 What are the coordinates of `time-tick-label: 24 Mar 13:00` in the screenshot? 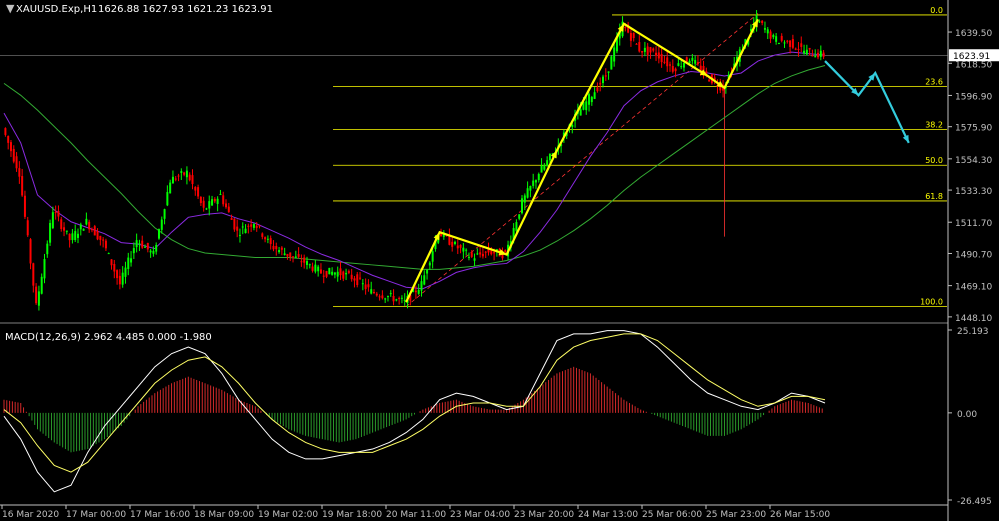 It's located at (608, 515).